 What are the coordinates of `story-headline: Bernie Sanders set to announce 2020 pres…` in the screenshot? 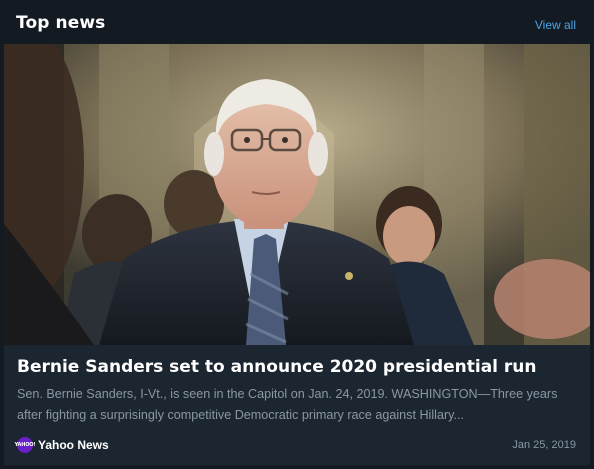 It's located at (277, 367).